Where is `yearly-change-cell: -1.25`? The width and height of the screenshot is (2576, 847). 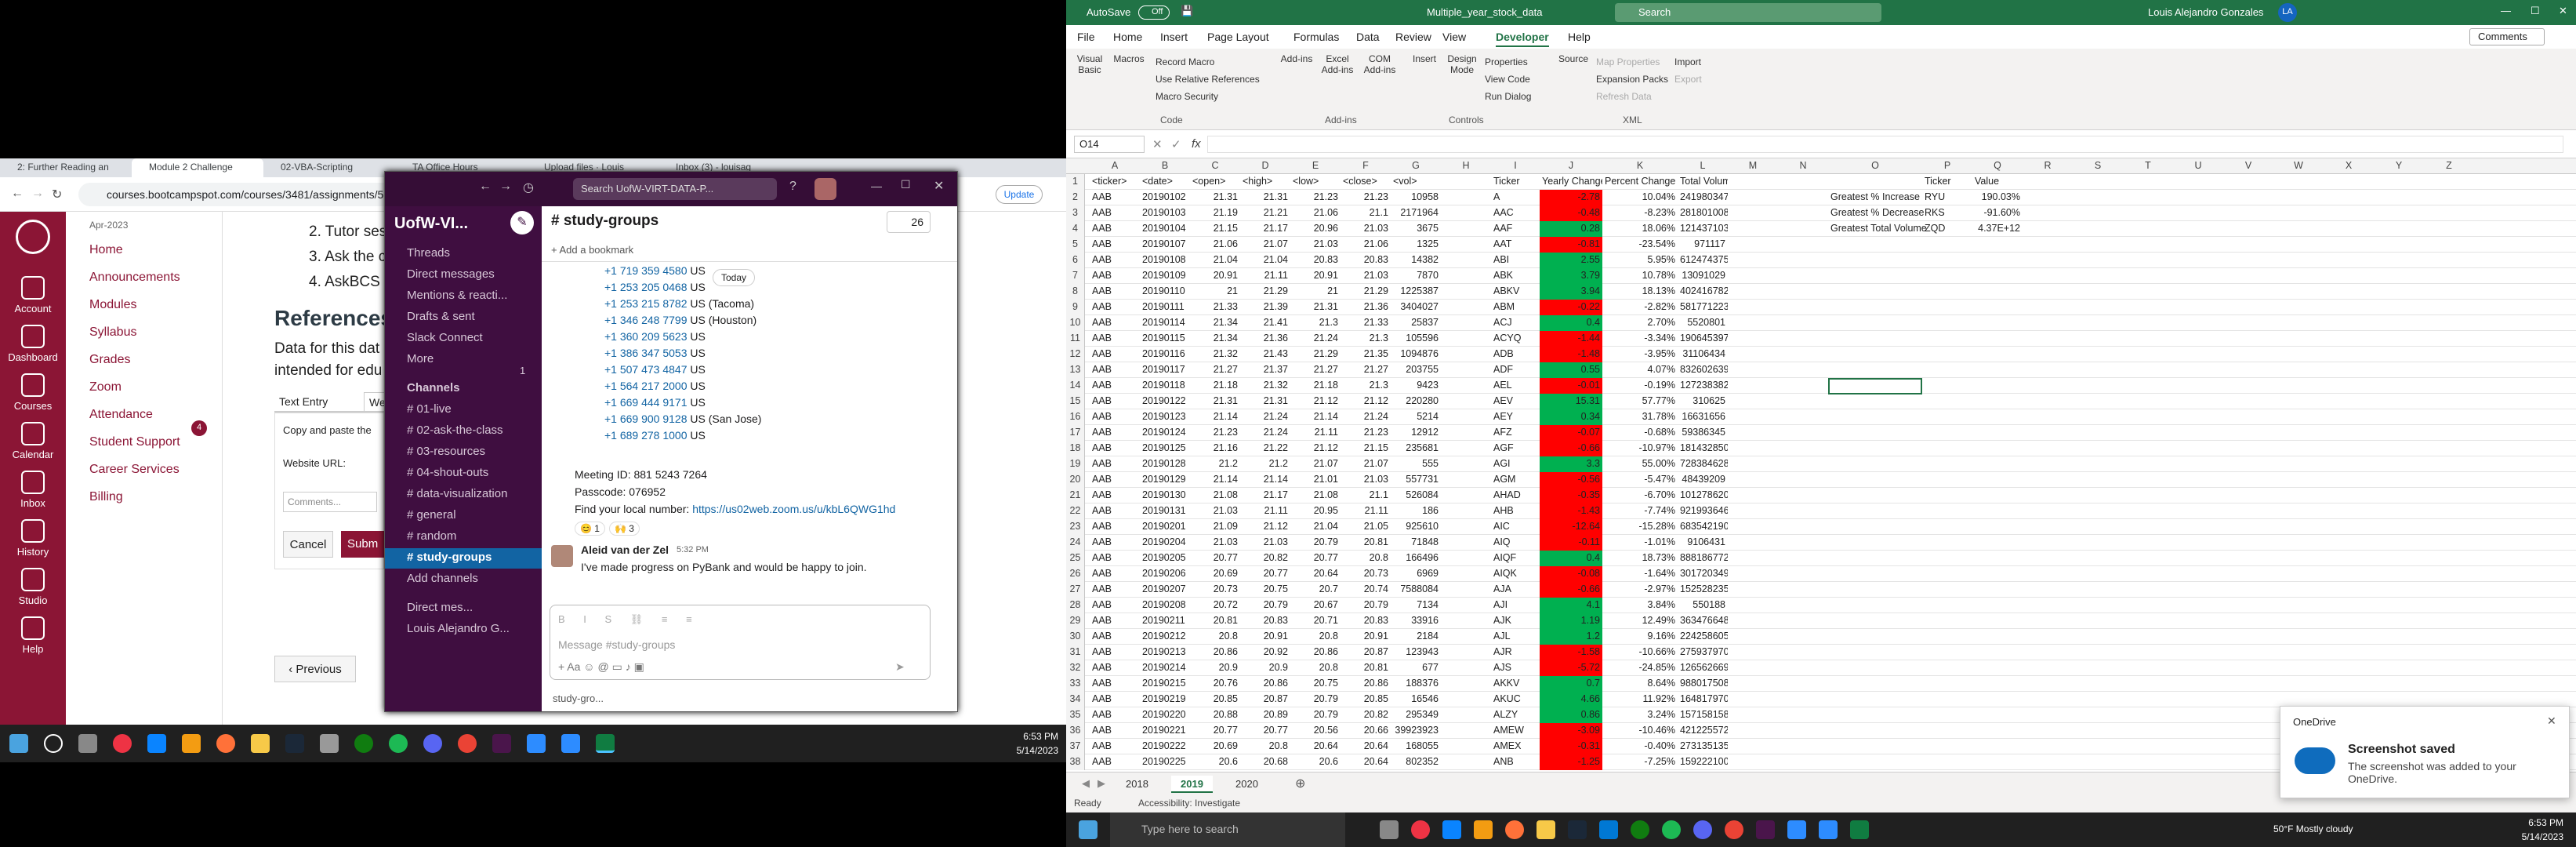
yearly-change-cell: -1.25 is located at coordinates (1571, 762).